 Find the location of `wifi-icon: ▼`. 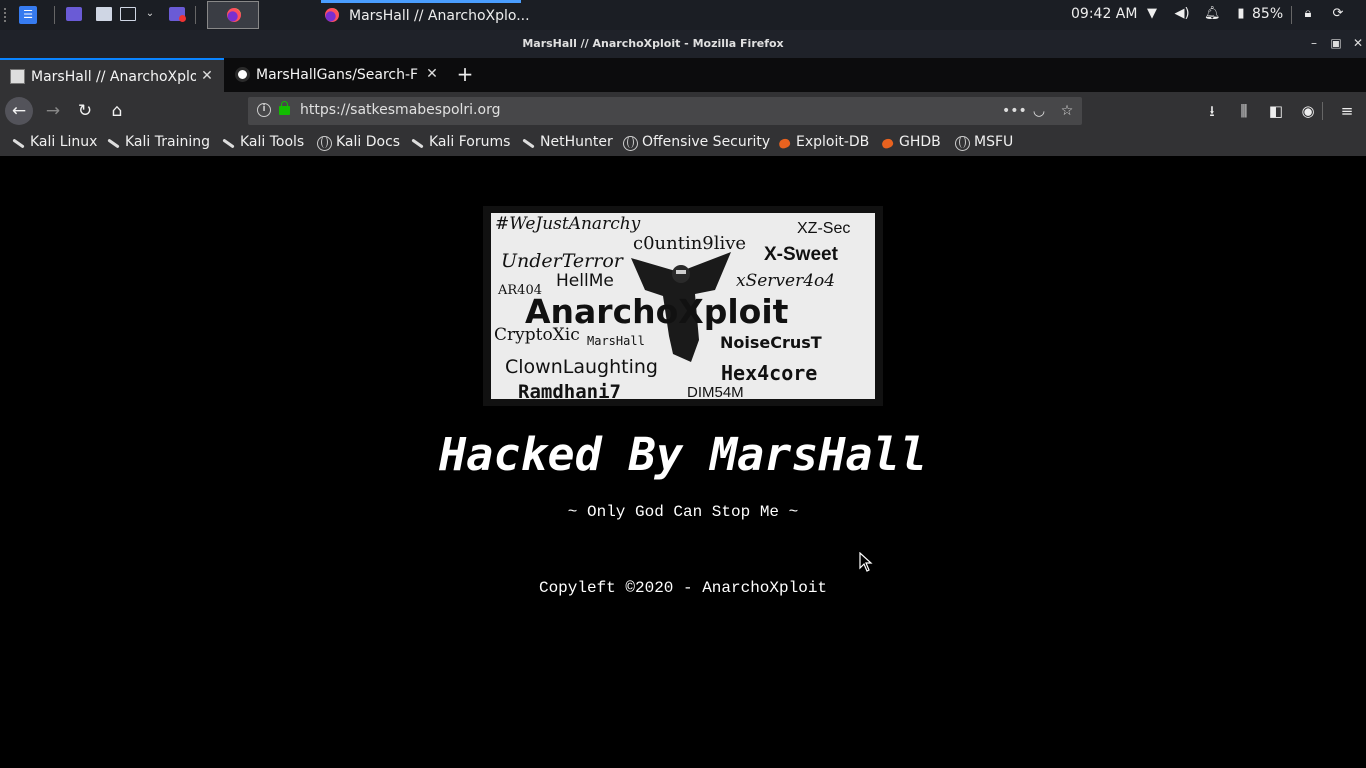

wifi-icon: ▼ is located at coordinates (1152, 14).